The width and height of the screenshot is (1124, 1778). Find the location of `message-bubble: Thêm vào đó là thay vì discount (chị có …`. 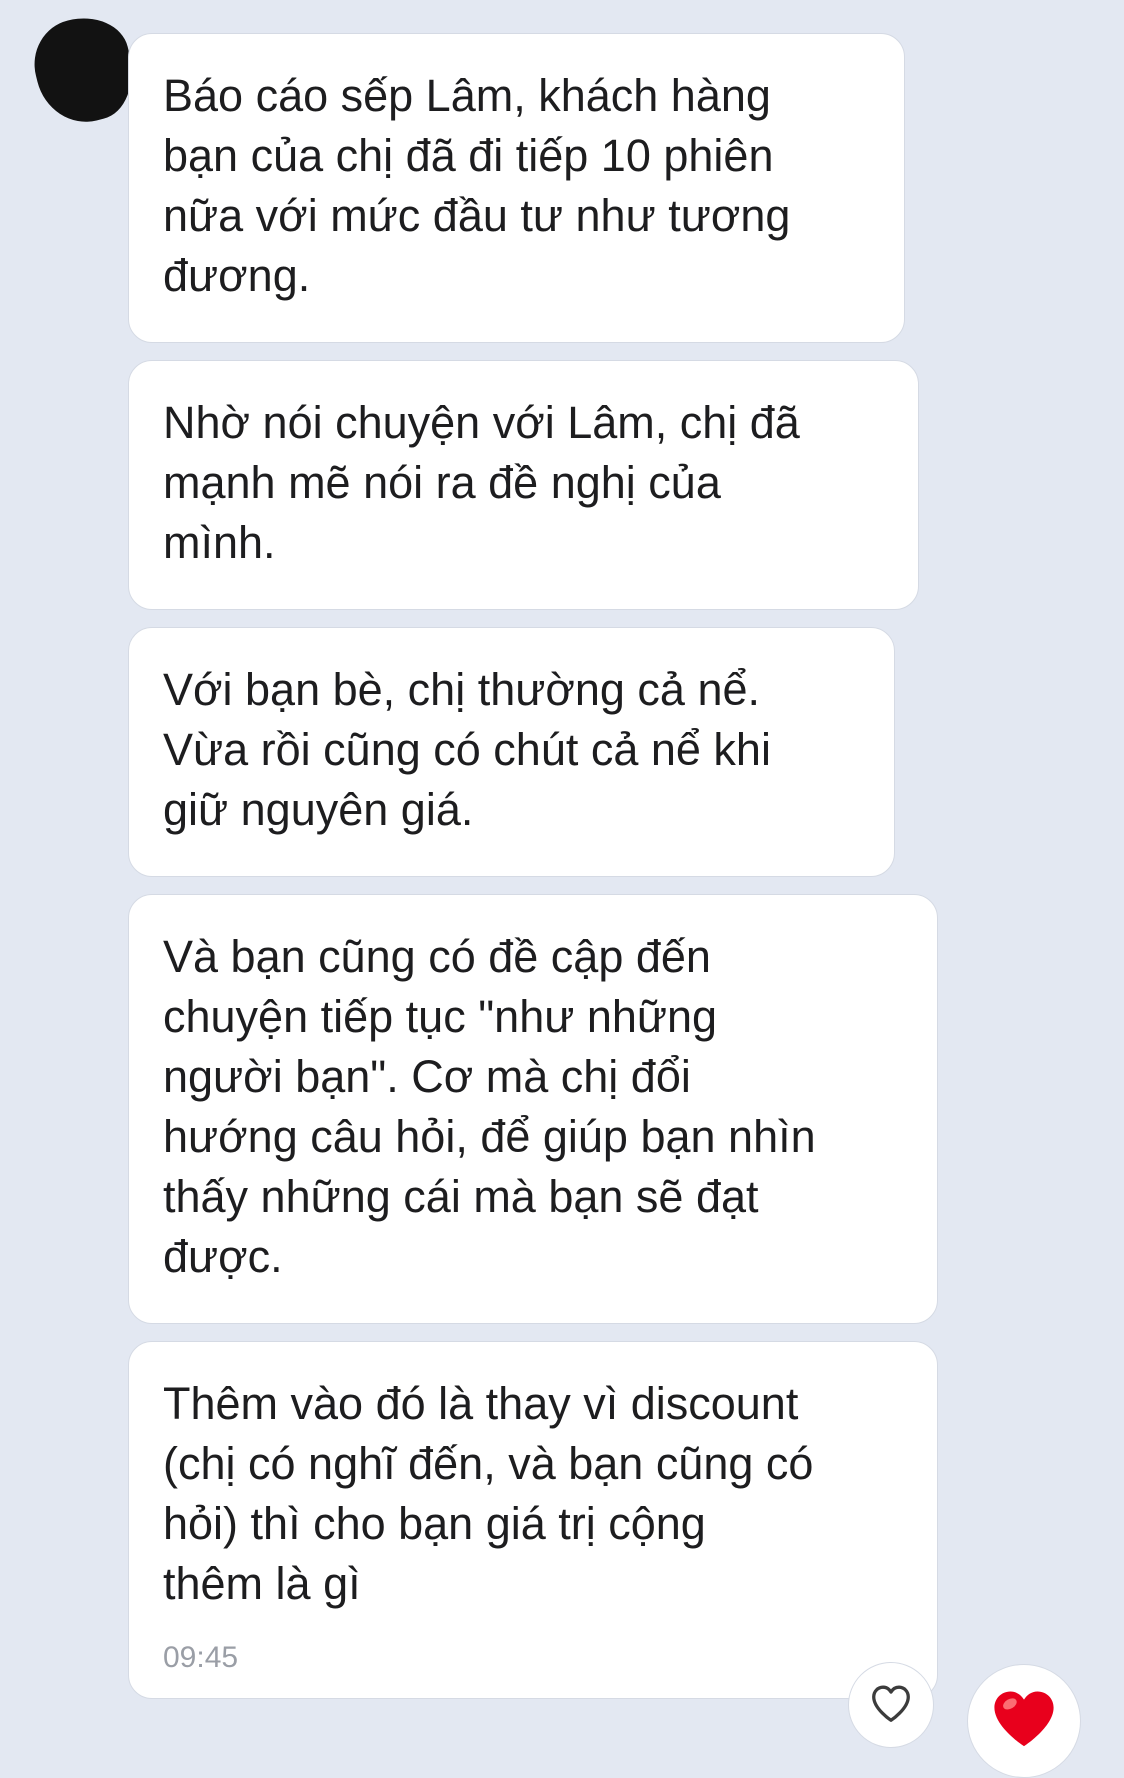

message-bubble: Thêm vào đó là thay vì discount (chị có … is located at coordinates (533, 1520).